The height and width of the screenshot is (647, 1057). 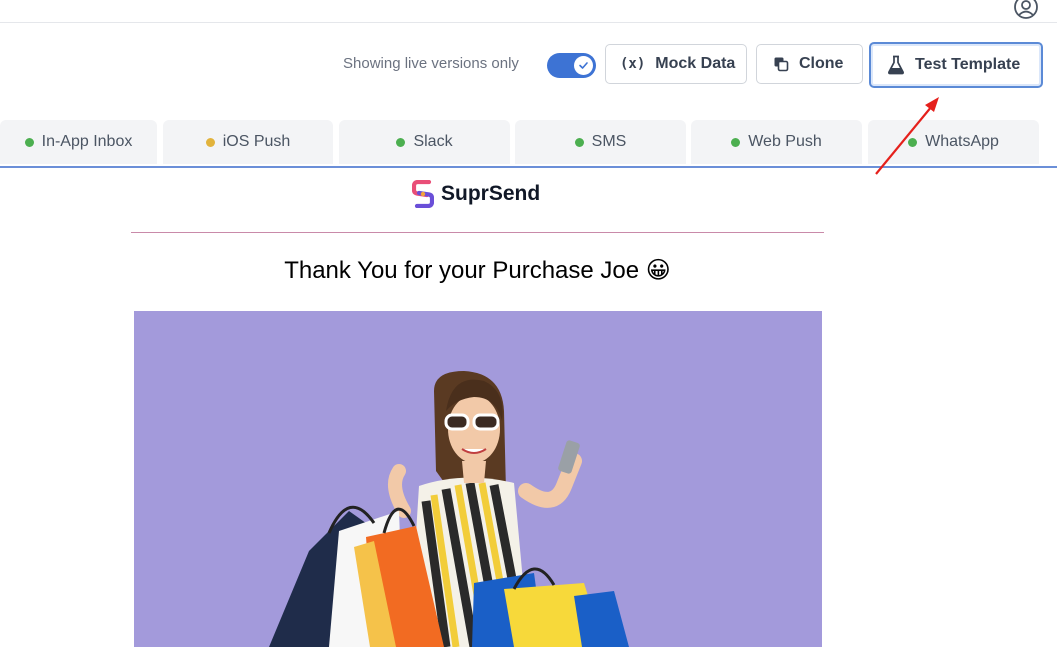 What do you see at coordinates (609, 141) in the screenshot?
I see `tab-label: SMS` at bounding box center [609, 141].